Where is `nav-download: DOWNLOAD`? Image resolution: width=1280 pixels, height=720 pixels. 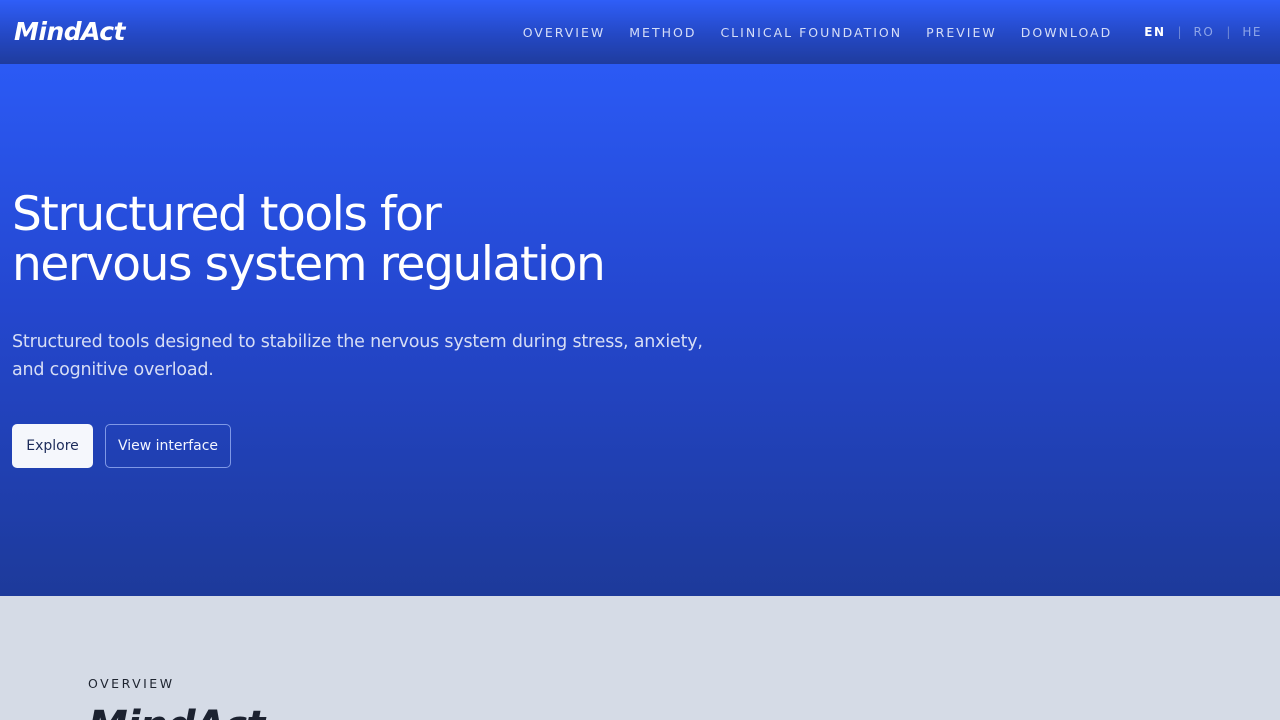 nav-download: DOWNLOAD is located at coordinates (1067, 32).